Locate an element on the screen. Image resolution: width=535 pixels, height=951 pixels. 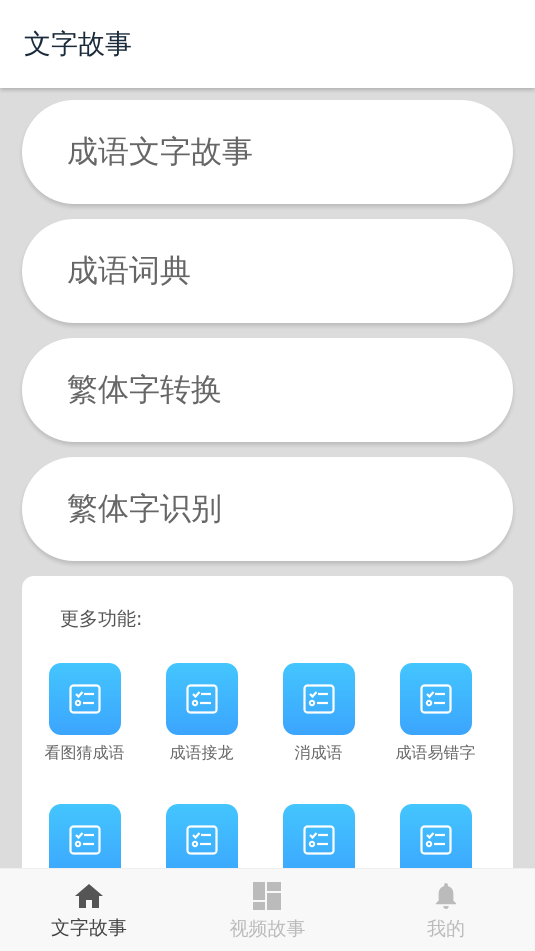
section-title: 更多功能: is located at coordinates (101, 619).